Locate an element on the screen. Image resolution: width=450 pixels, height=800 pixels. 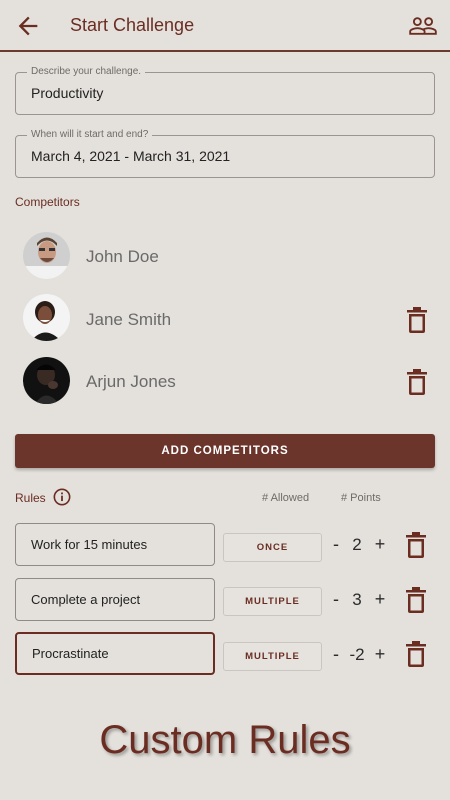
date-range-label: When will it start and end? is located at coordinates (90, 134).